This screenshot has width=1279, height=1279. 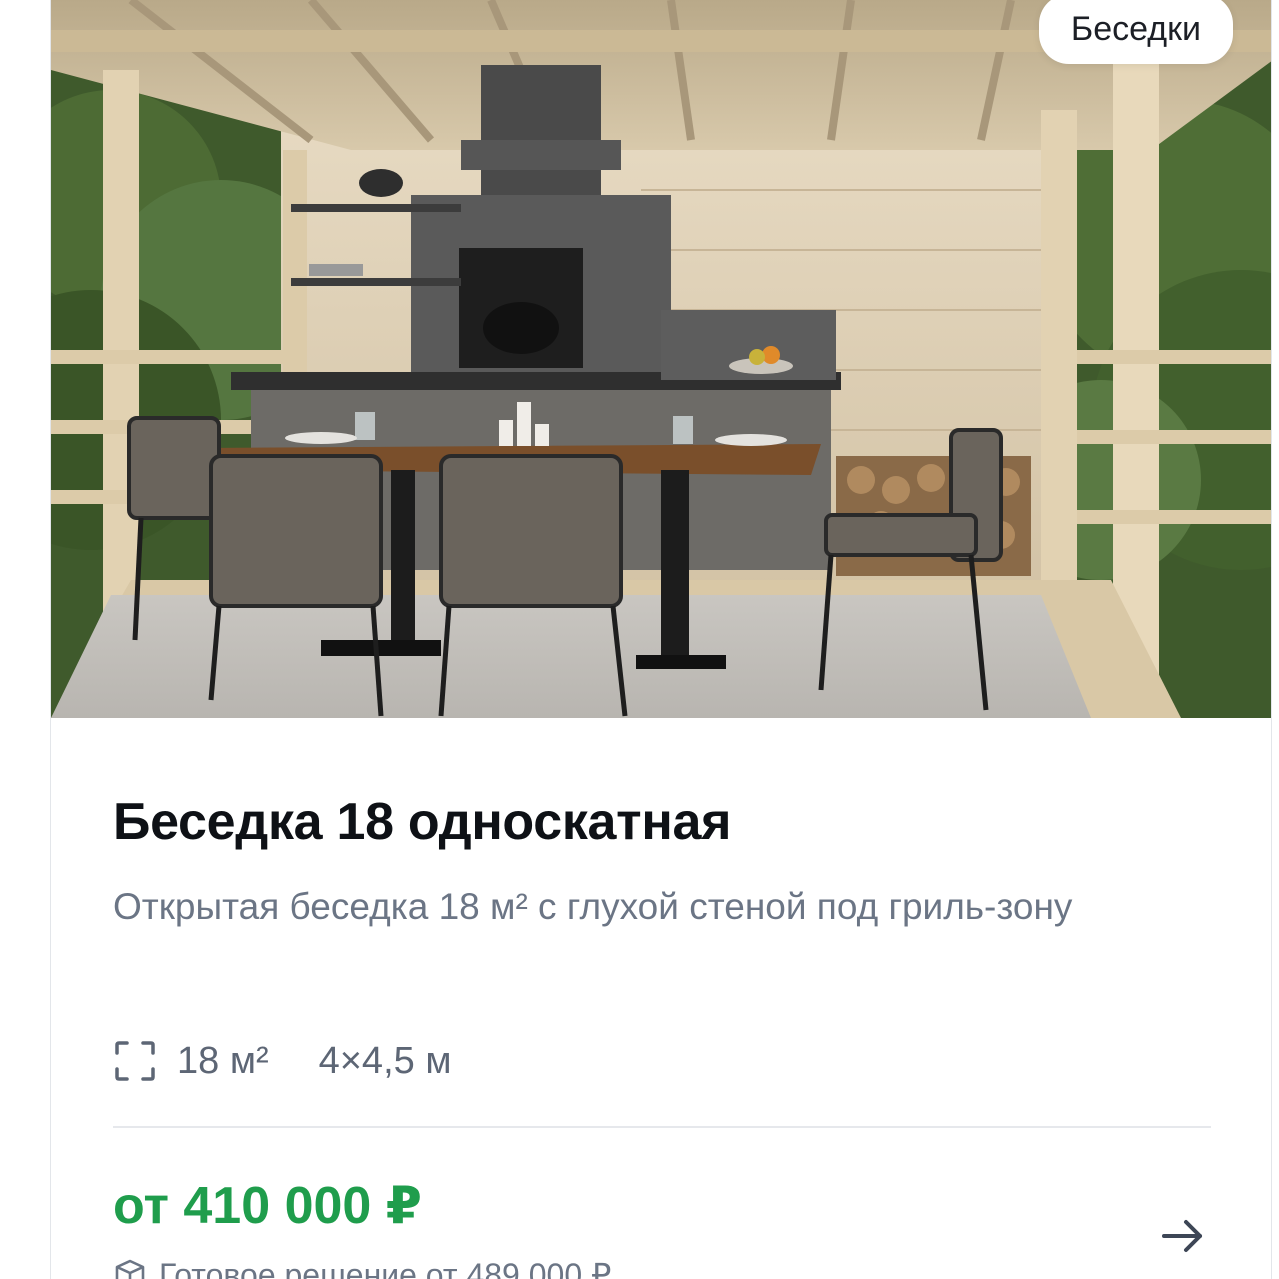 What do you see at coordinates (135, 1061) in the screenshot?
I see `expand-frame-icon` at bounding box center [135, 1061].